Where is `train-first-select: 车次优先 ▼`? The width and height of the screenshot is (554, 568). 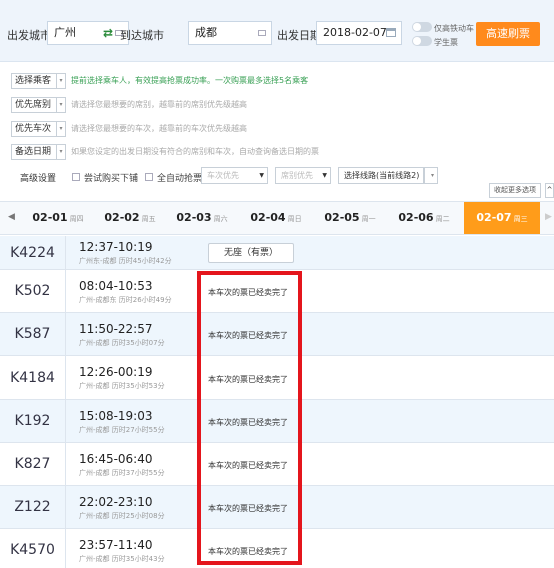
train-first-select: 车次优先 ▼ is located at coordinates (234, 175).